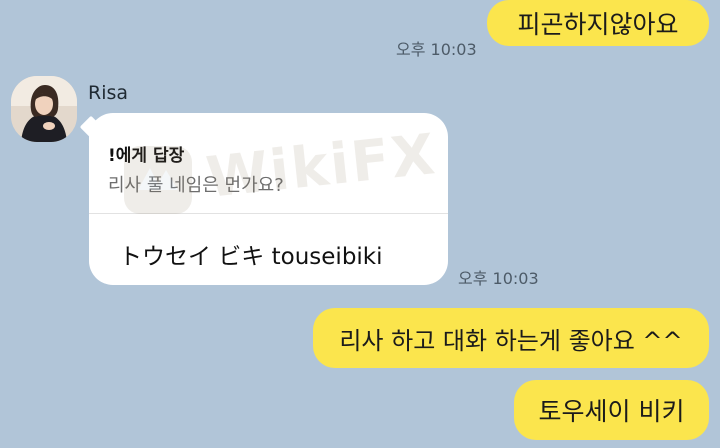  I want to click on message-text: 피곤하지않아요, so click(598, 24).